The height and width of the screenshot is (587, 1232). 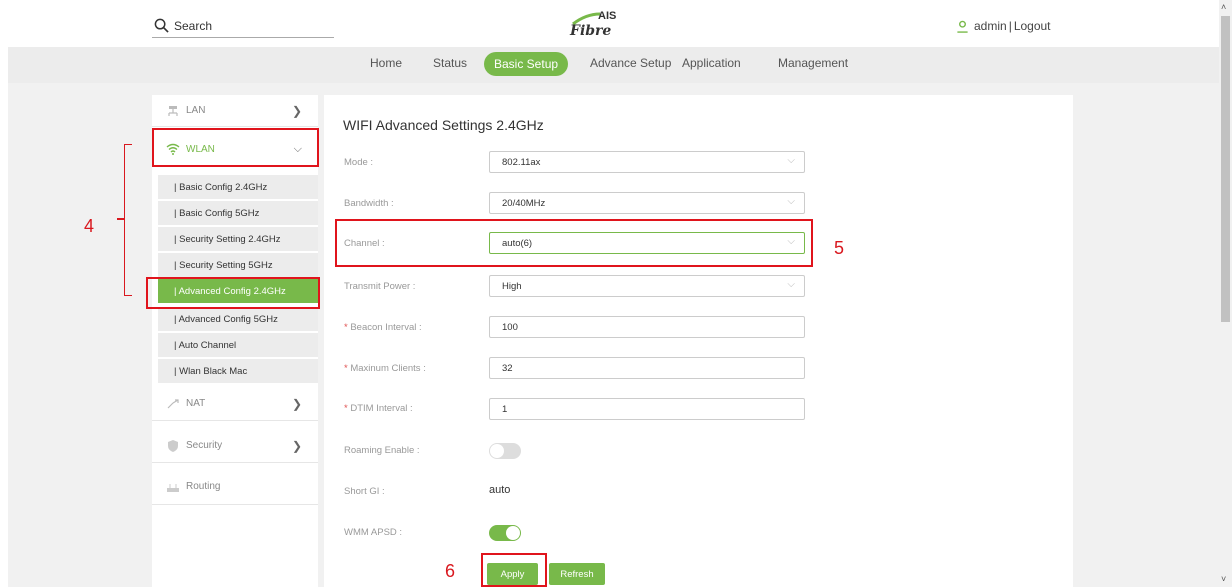 I want to click on nav-application: Application, so click(x=711, y=63).